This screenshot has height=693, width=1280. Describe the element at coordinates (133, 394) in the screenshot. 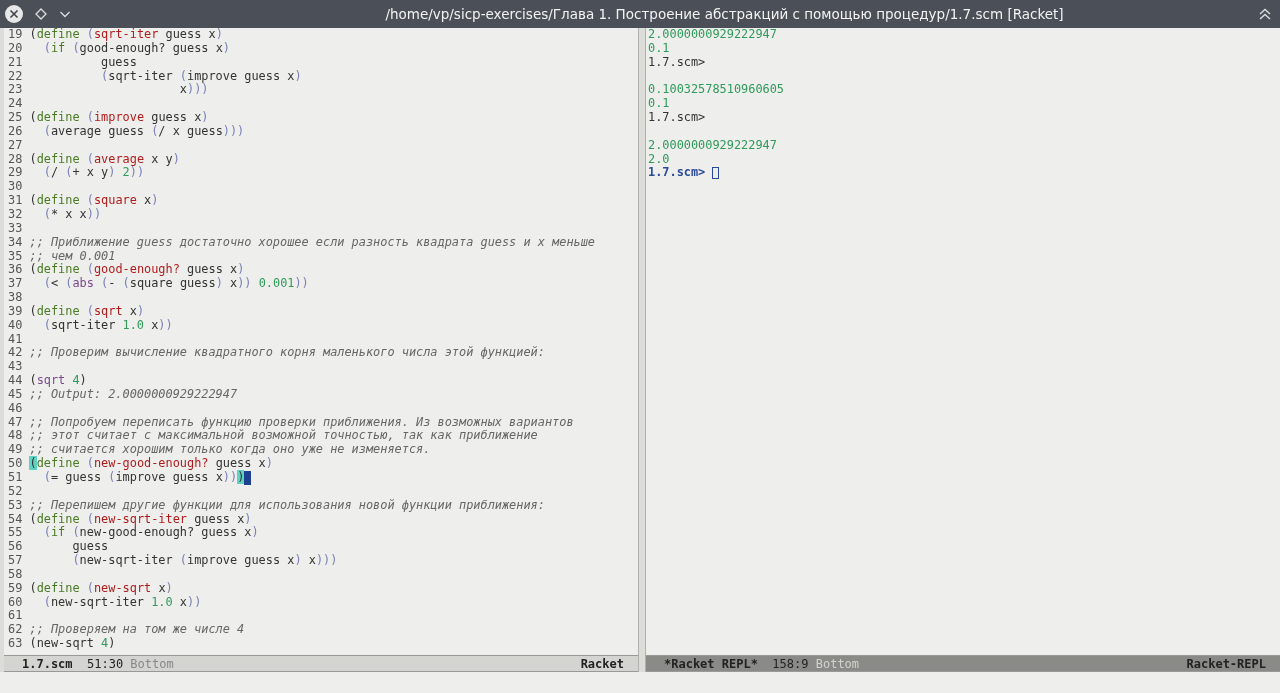

I see `code-line: ;; Output: 2.0000000929222947` at that location.